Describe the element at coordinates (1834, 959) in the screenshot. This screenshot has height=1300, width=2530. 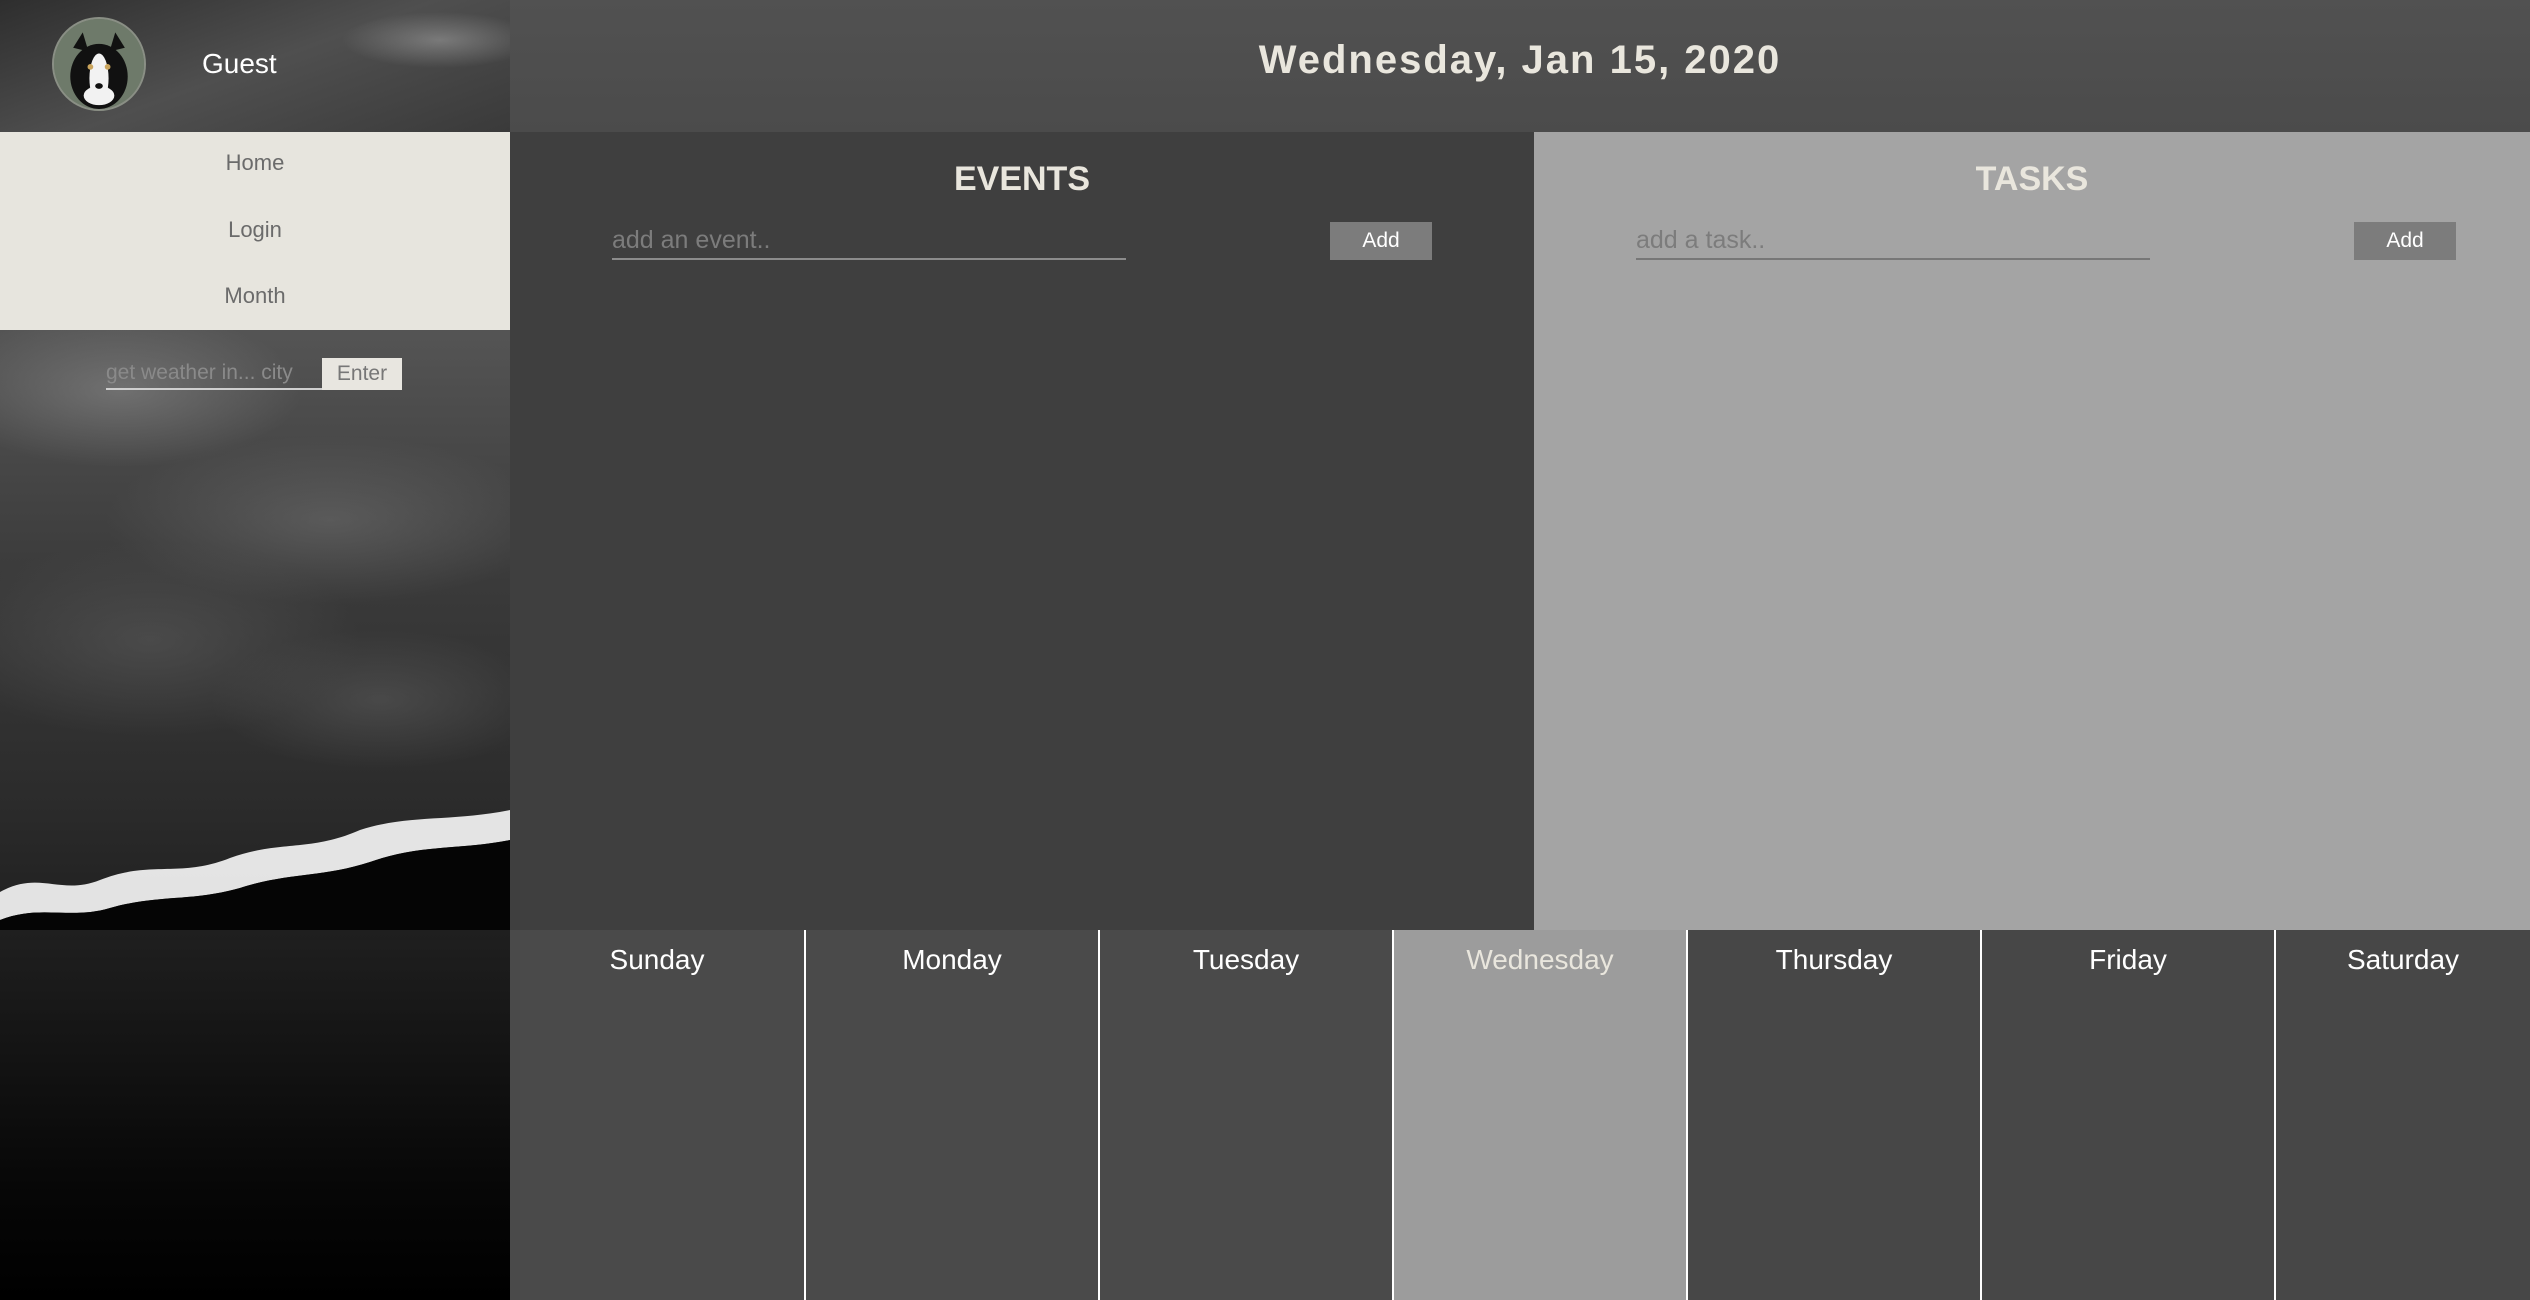
I see `day-label: Thursday` at that location.